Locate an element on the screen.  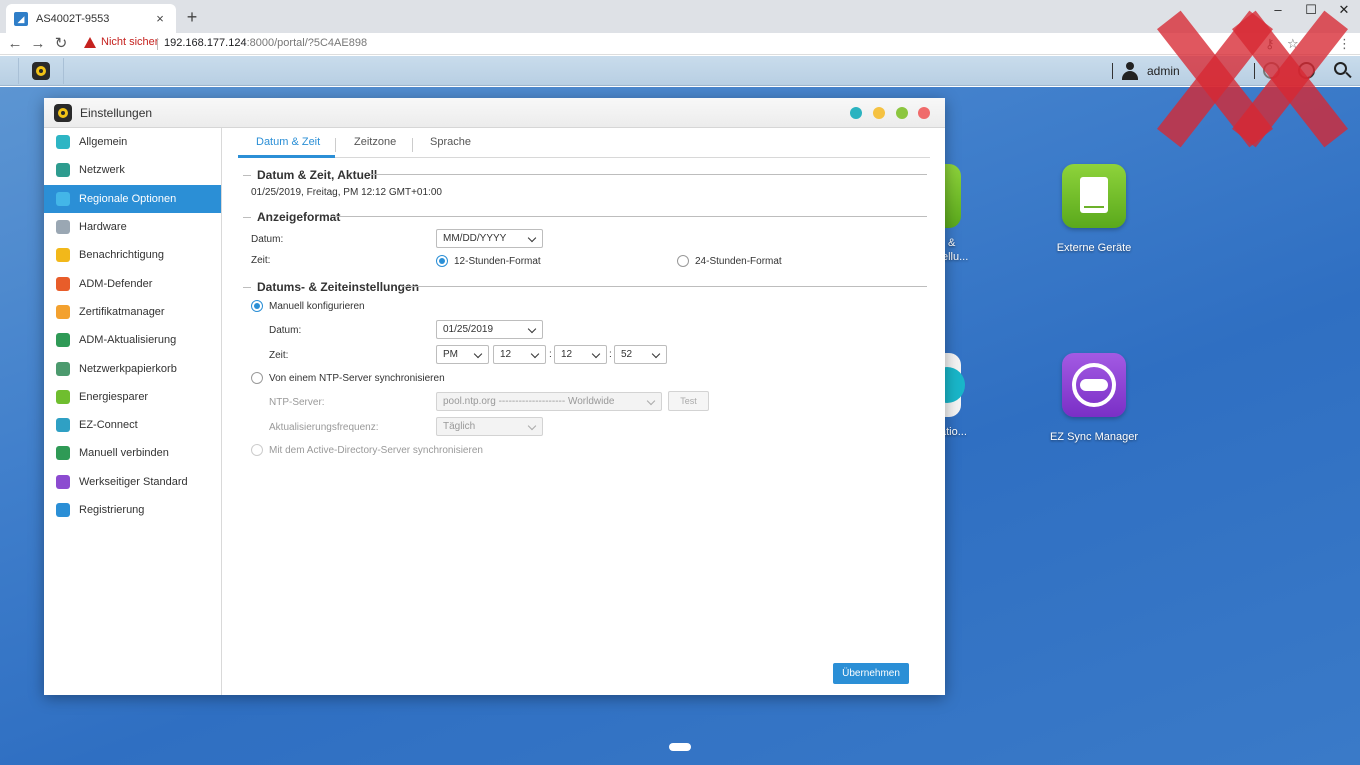
sidebar-item-energiesparer: Energiesparer is located at coordinates (132, 397).